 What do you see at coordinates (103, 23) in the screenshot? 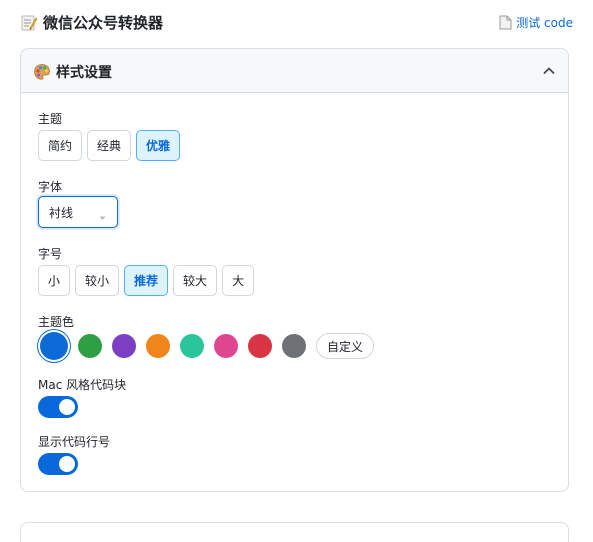
I see `app-title-text: 微信公众号转换器` at bounding box center [103, 23].